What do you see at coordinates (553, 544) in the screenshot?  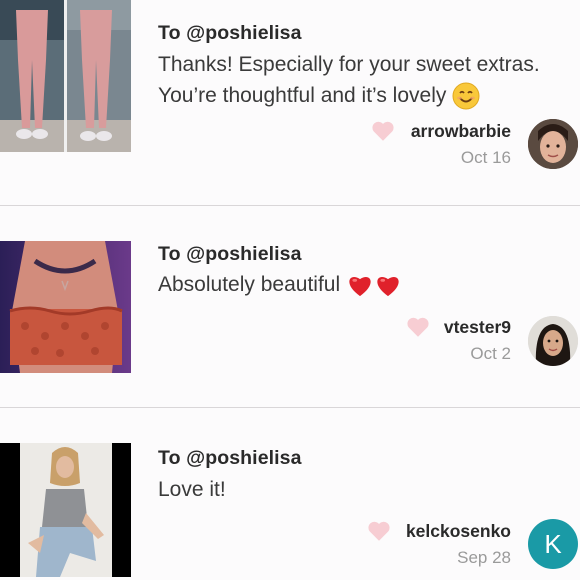 I see `sender-avatar: K` at bounding box center [553, 544].